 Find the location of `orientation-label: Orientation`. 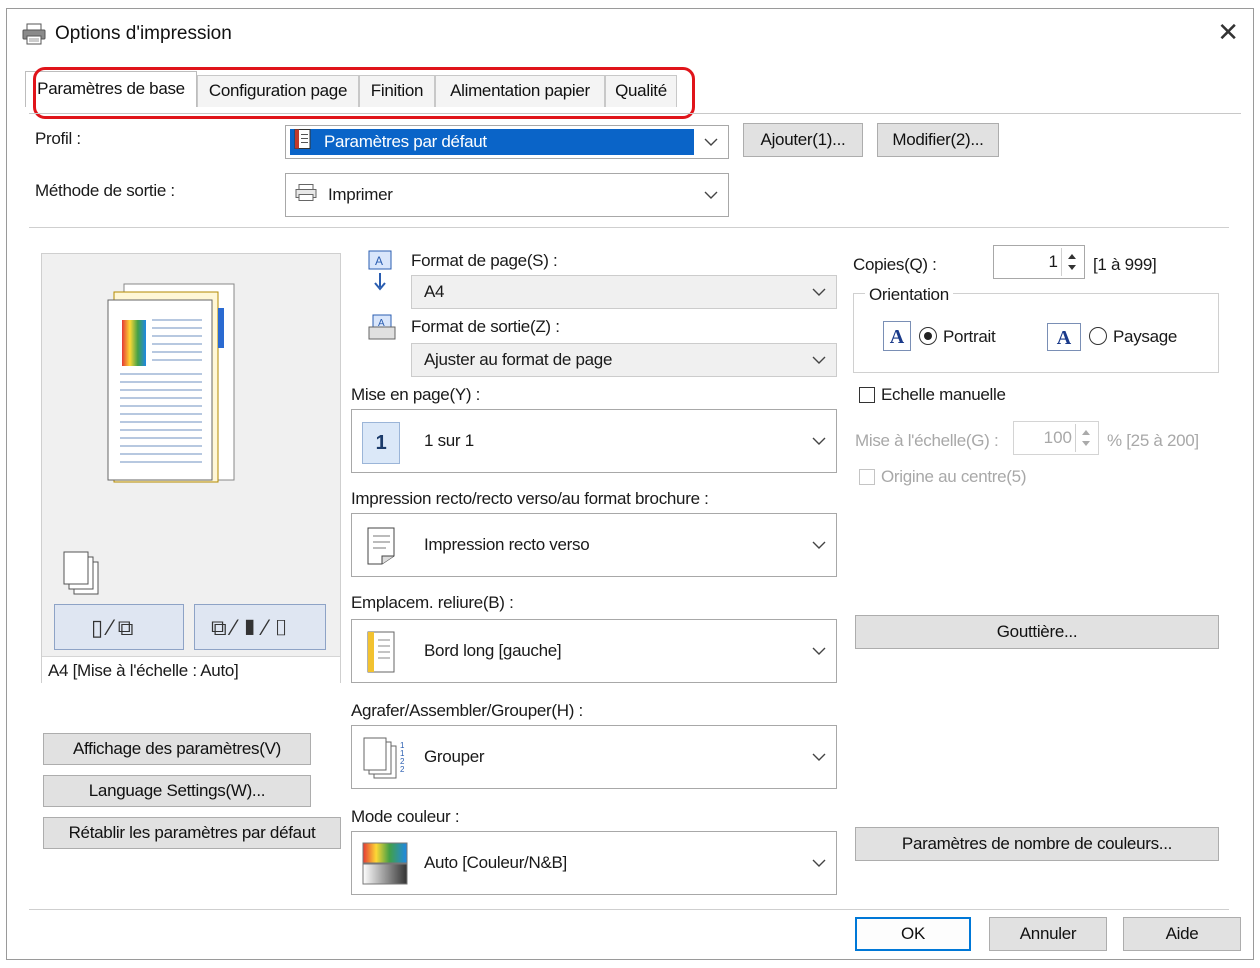

orientation-label: Orientation is located at coordinates (909, 295).